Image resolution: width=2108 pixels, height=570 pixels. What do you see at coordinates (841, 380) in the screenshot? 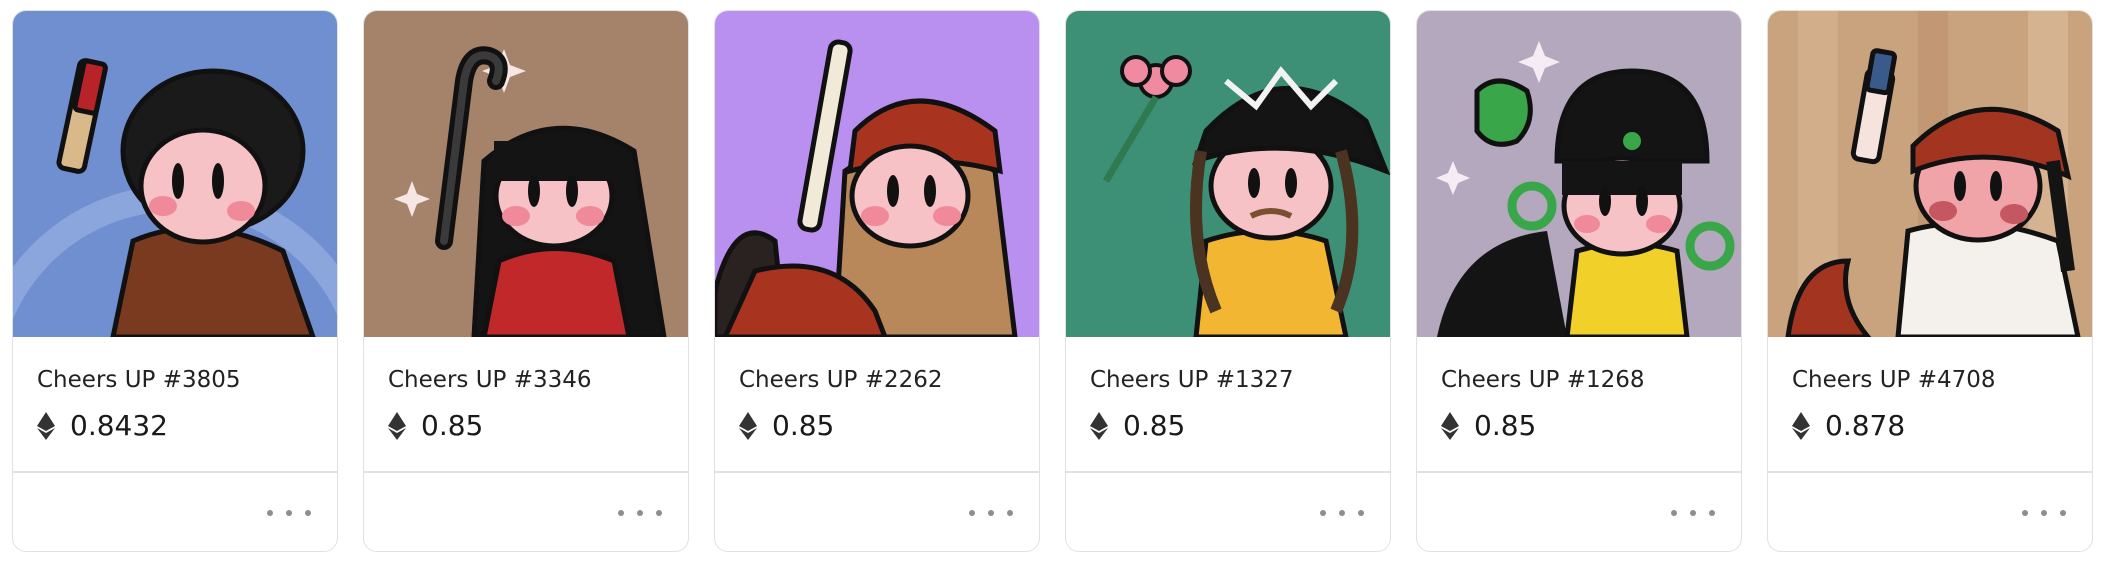
I see `nft-title: Cheers UP #2262` at bounding box center [841, 380].